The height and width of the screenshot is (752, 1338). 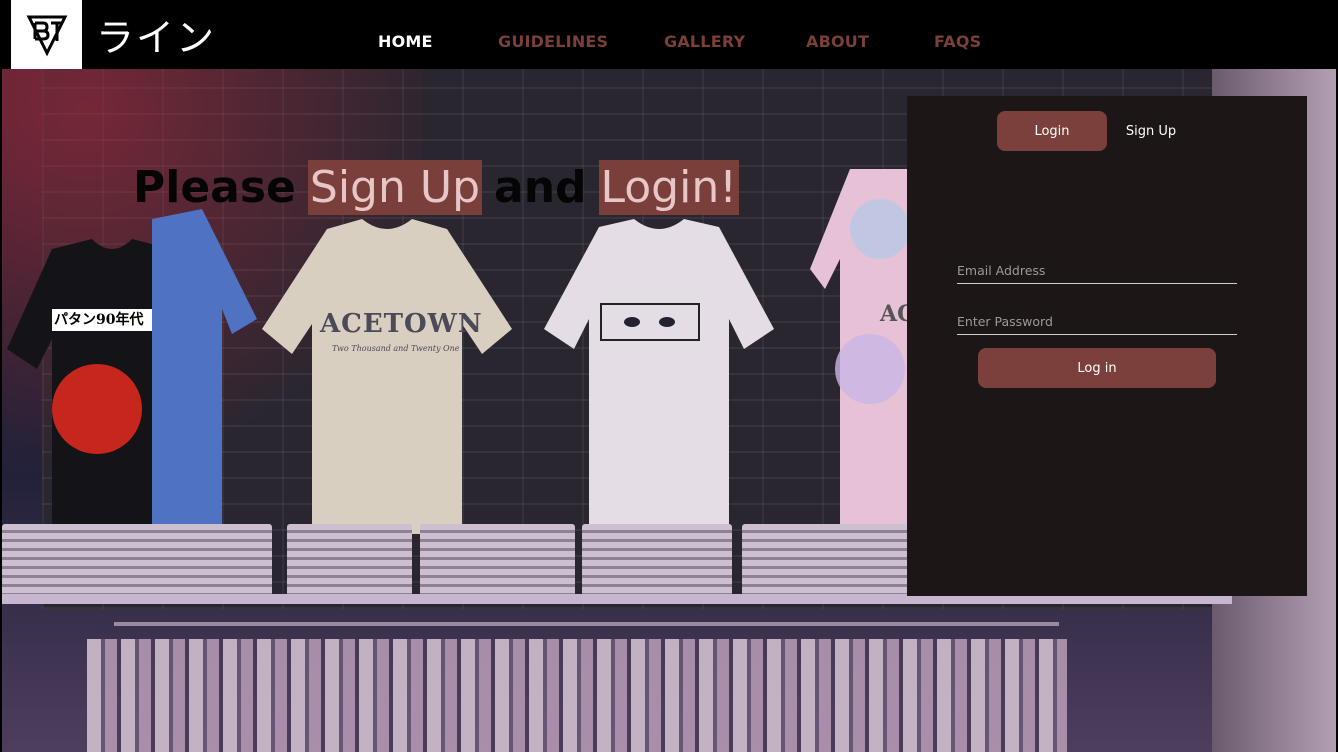 What do you see at coordinates (387, 379) in the screenshot?
I see `tshirt-cream` at bounding box center [387, 379].